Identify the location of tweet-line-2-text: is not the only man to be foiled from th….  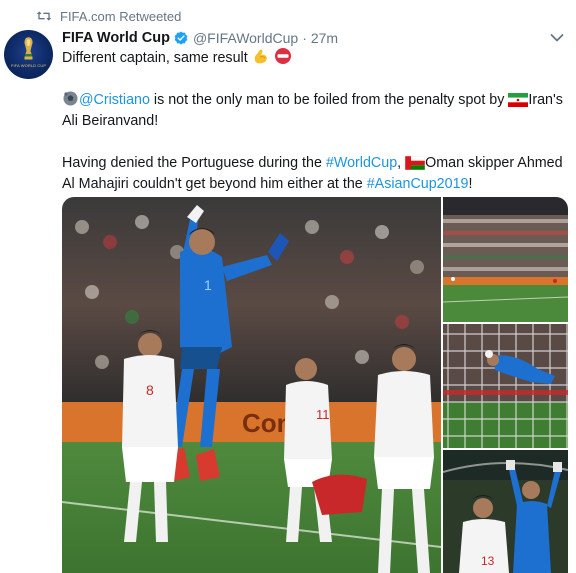
(329, 100).